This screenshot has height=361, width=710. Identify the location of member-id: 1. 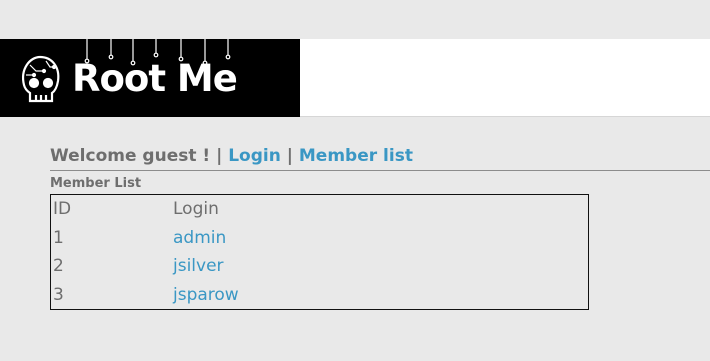
(58, 237).